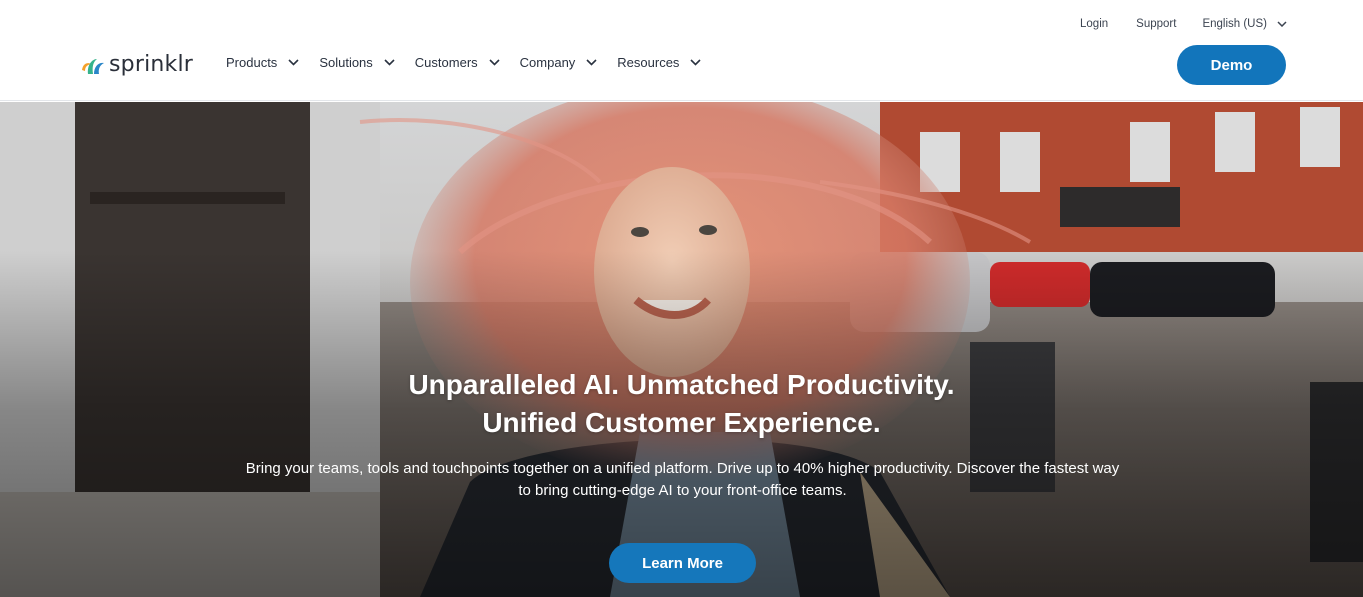 The image size is (1363, 597). Describe the element at coordinates (1156, 24) in the screenshot. I see `support-link: Support` at that location.